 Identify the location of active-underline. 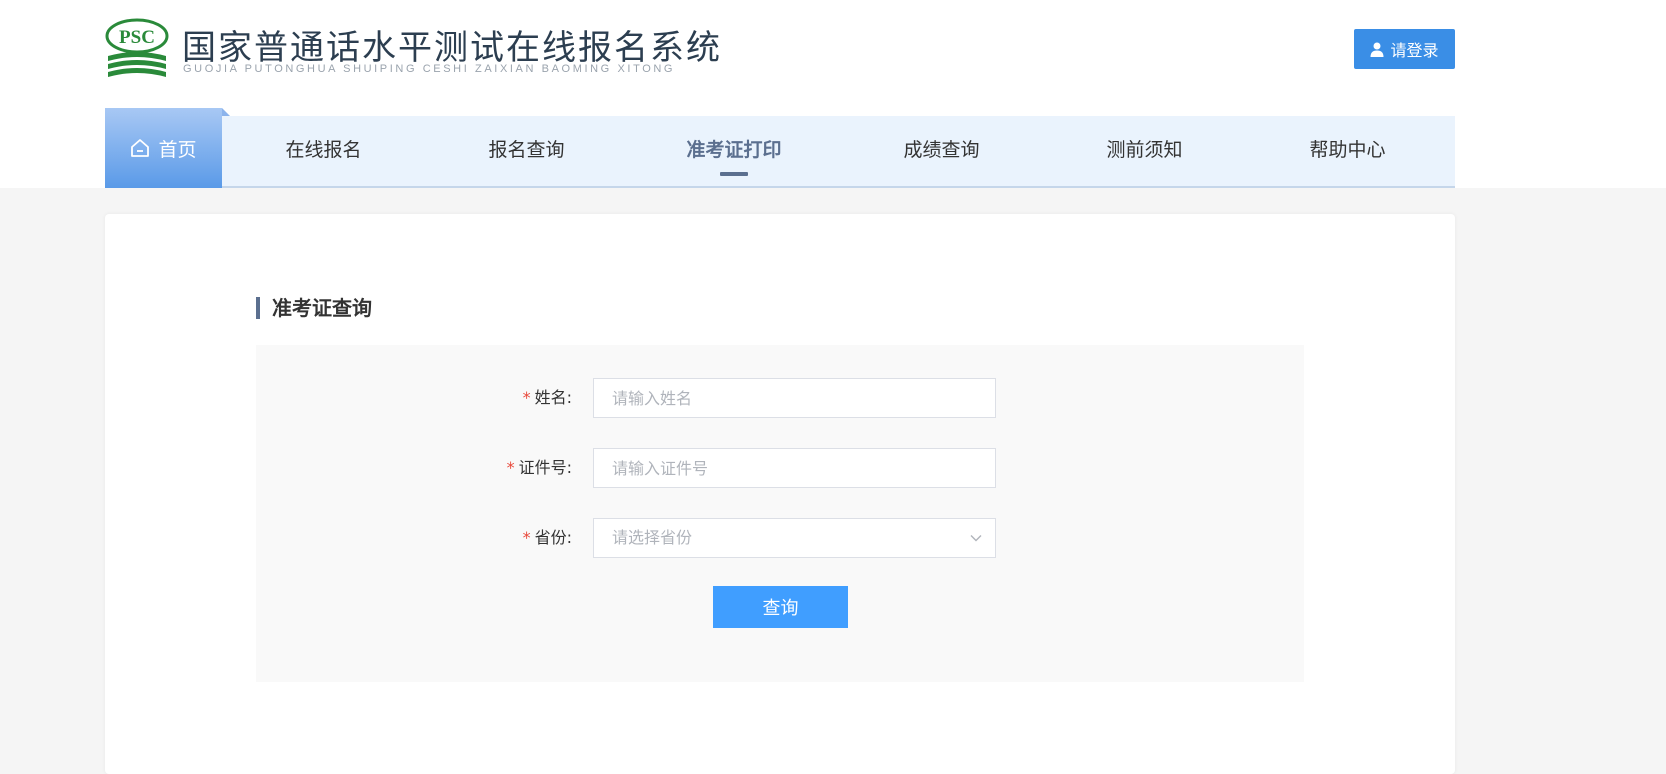
(734, 174).